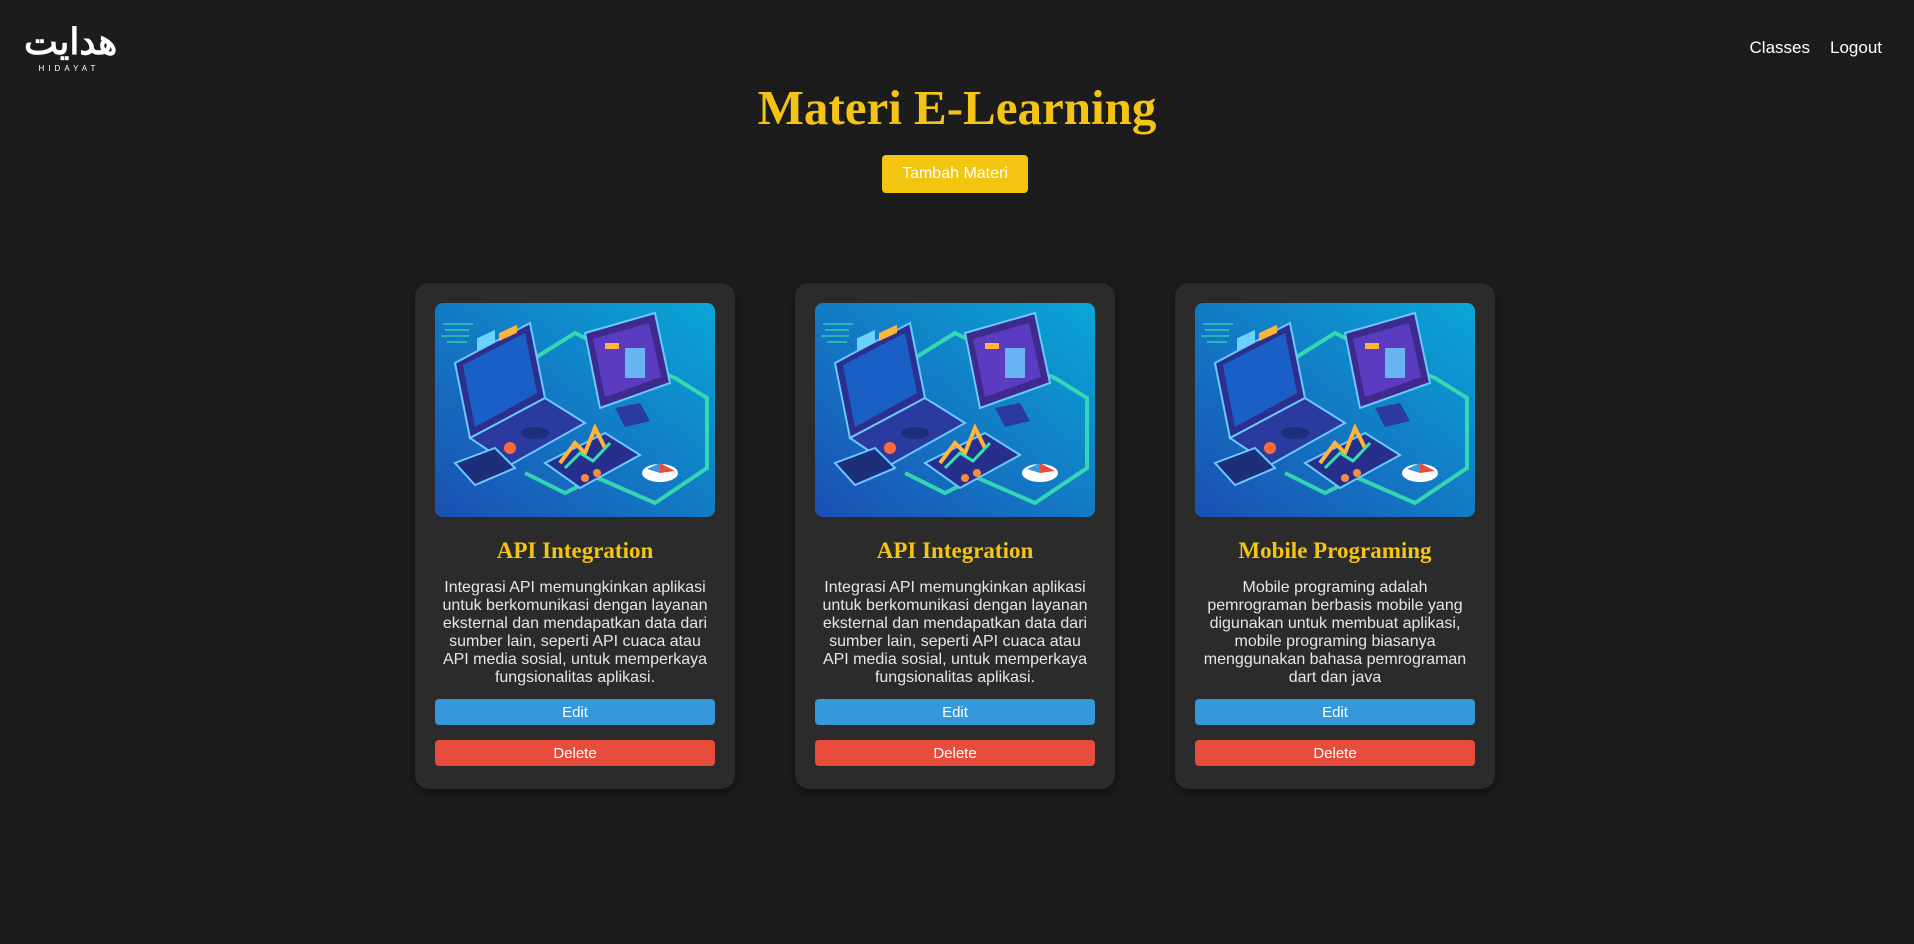  I want to click on nav-link-classes: Classes, so click(1780, 48).